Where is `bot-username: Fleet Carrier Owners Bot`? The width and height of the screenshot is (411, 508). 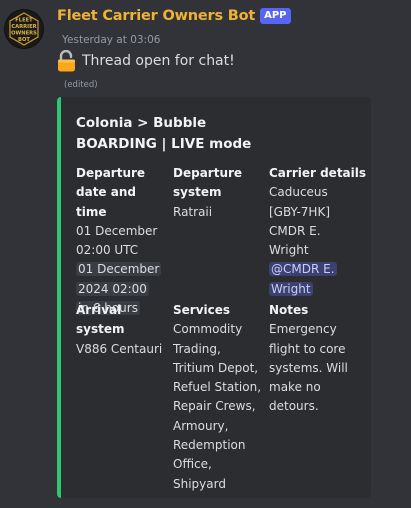
bot-username: Fleet Carrier Owners Bot is located at coordinates (156, 16).